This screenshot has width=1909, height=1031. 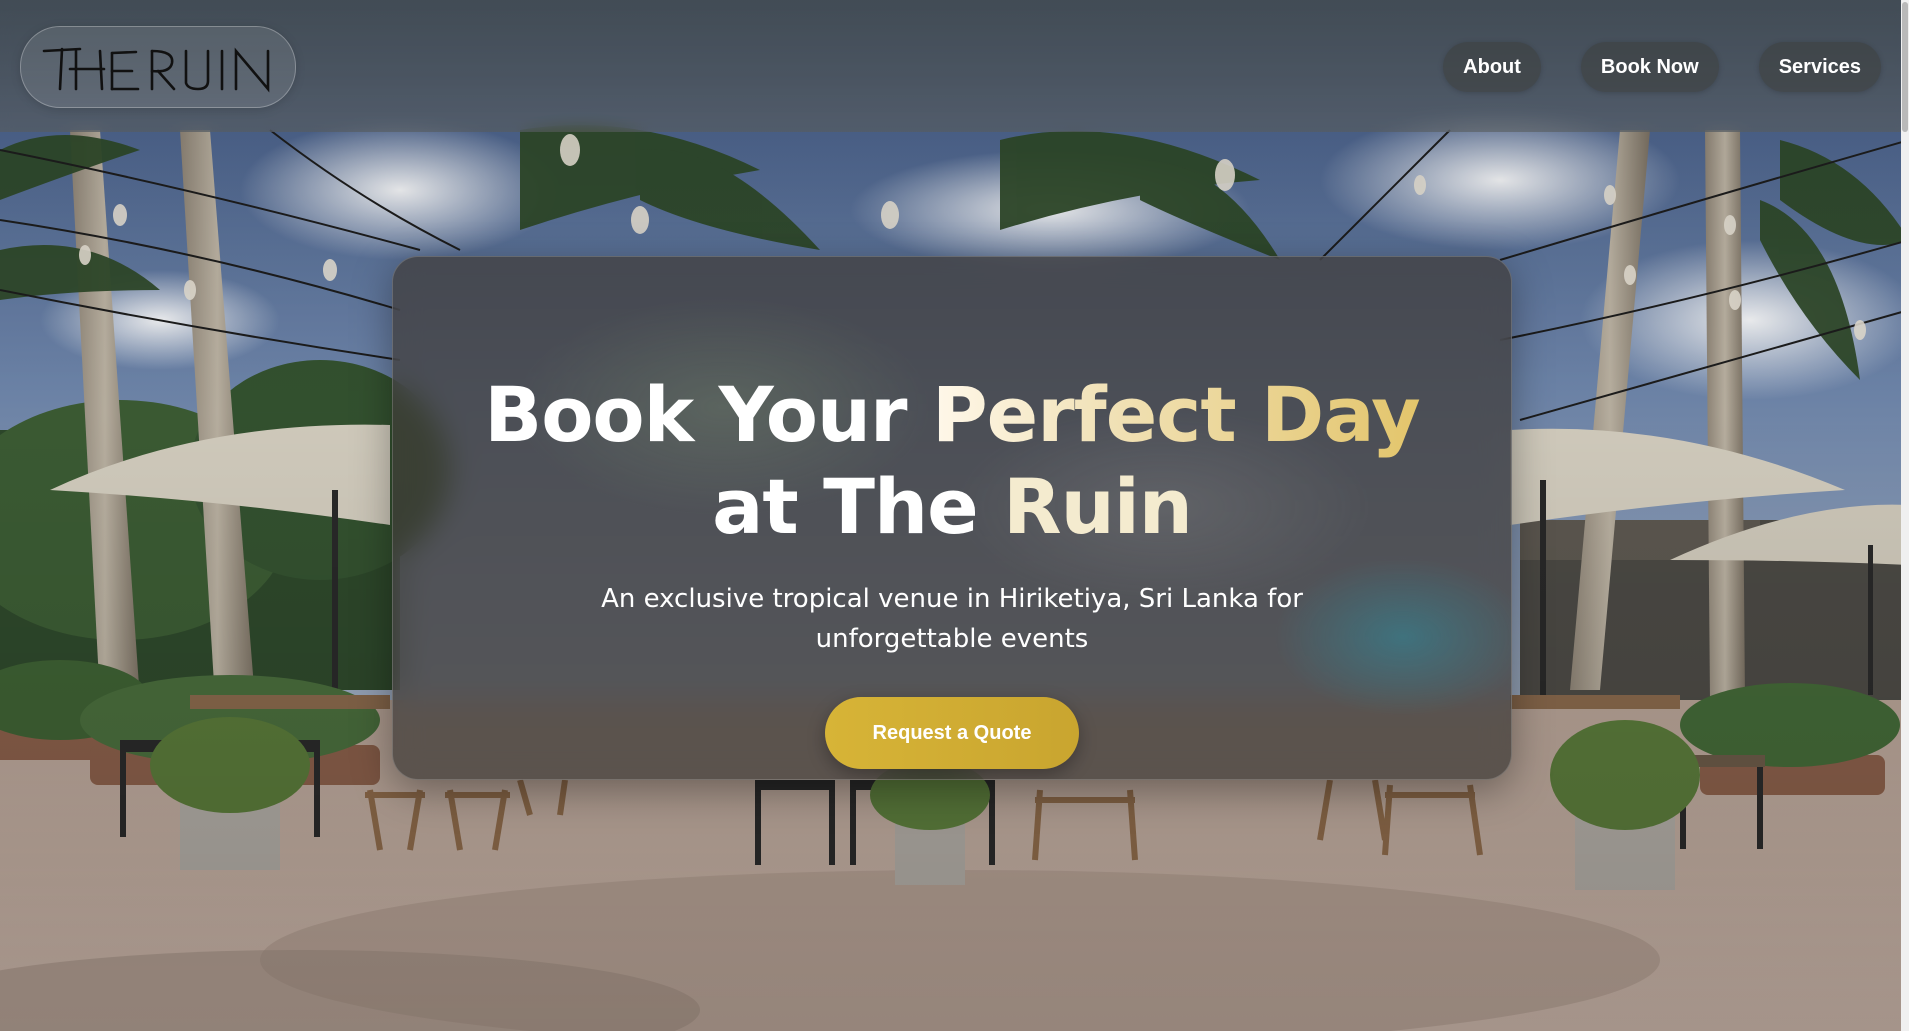 I want to click on logo-link, so click(x=158, y=67).